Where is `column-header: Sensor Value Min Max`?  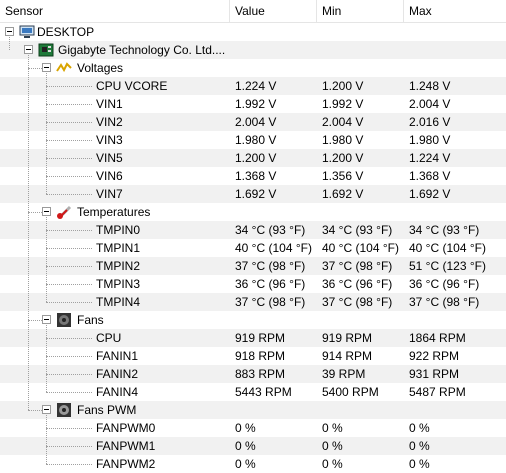 column-header: Sensor Value Min Max is located at coordinates (253, 11).